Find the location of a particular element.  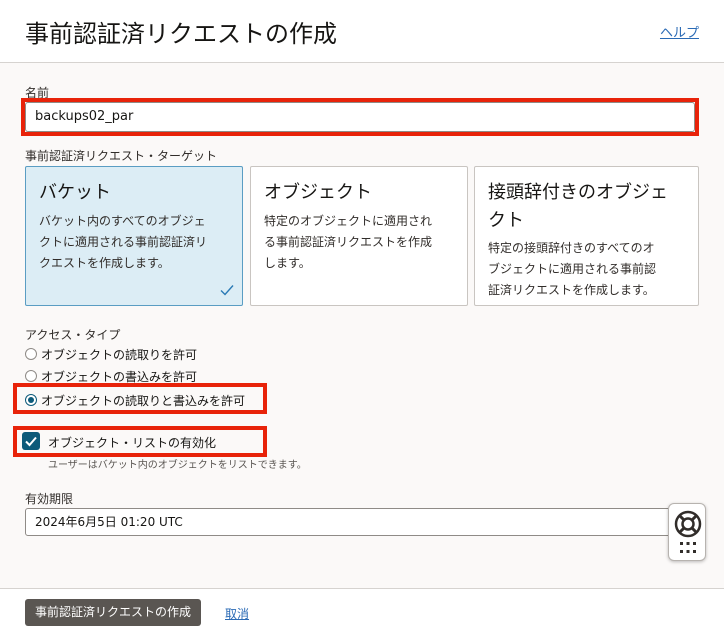

card-title: 接頭辞付きのオブジェ クト is located at coordinates (578, 206).